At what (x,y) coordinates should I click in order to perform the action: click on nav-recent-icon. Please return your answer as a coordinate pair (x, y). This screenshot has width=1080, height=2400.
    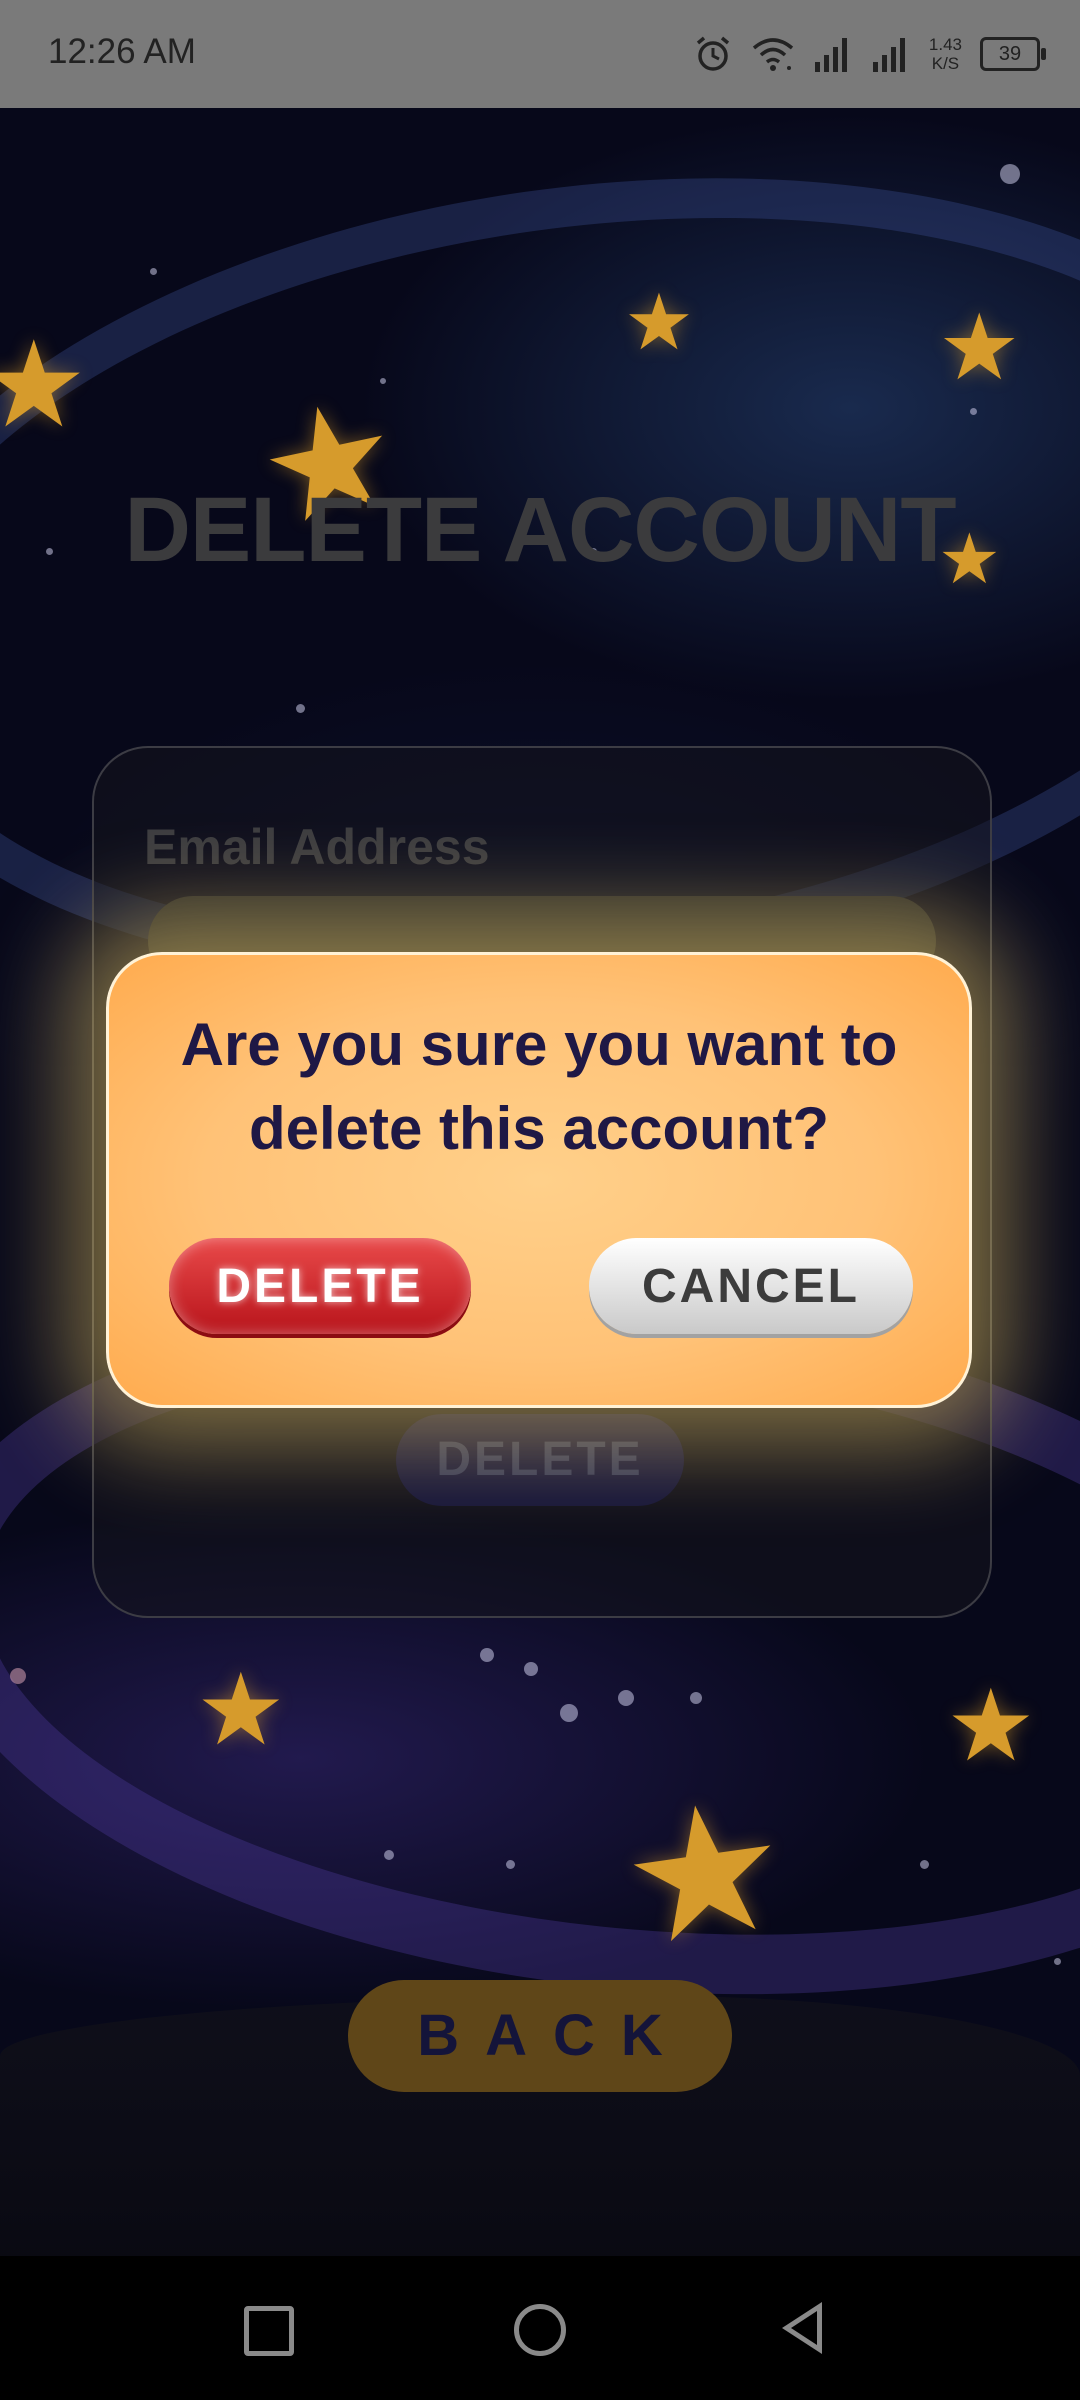
    Looking at the image, I should click on (269, 2331).